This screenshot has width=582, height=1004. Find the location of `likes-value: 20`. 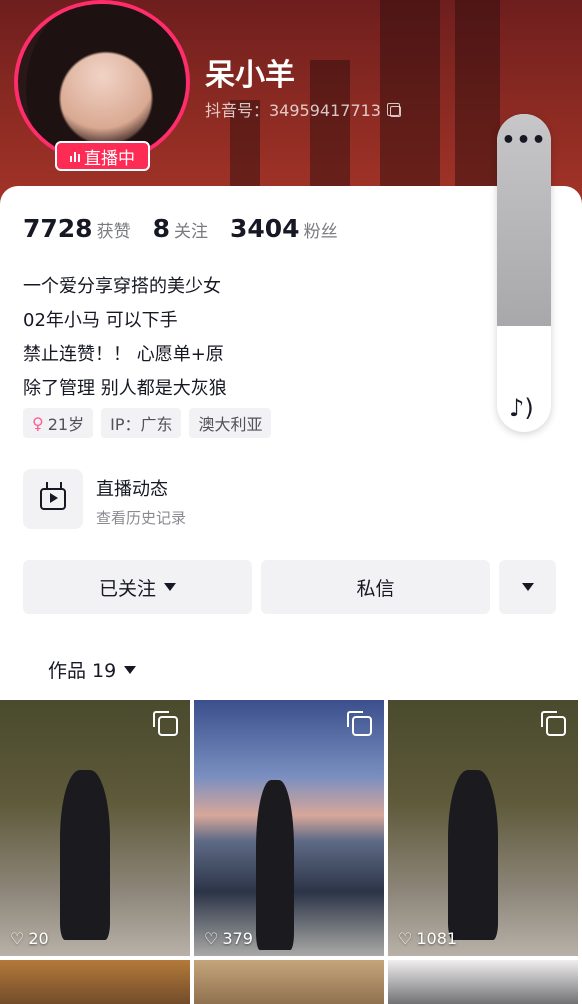

likes-value: 20 is located at coordinates (38, 938).